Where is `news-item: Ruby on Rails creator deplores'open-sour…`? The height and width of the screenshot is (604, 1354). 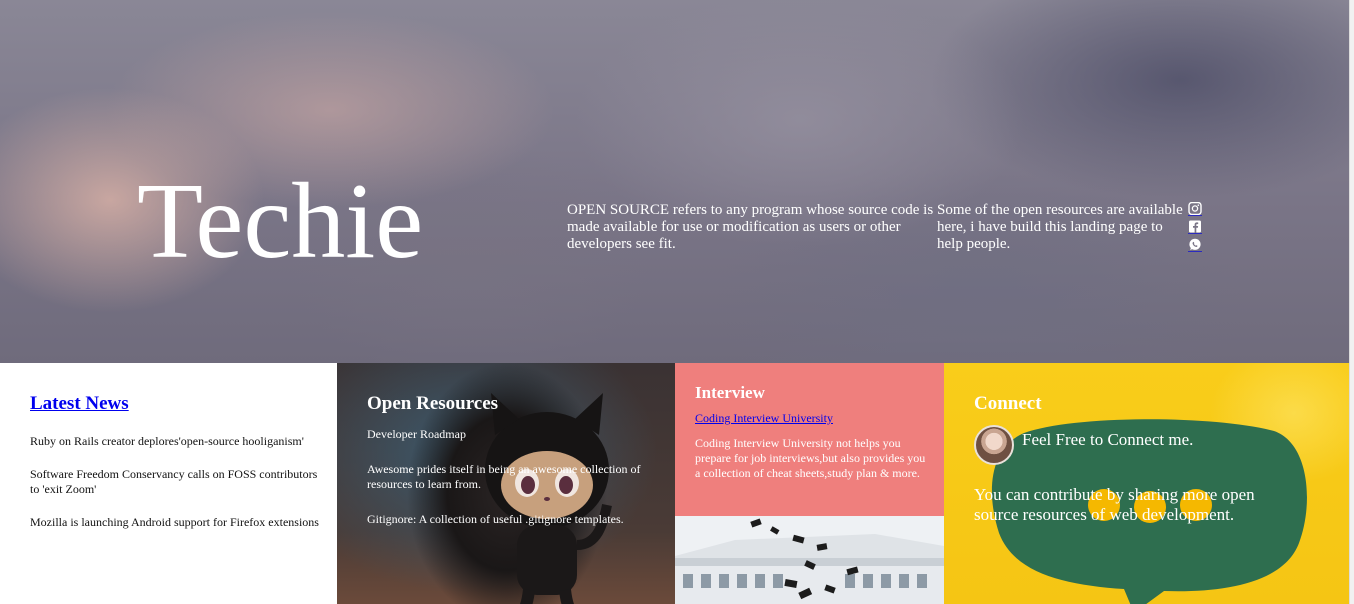 news-item: Ruby on Rails creator deplores'open-sour… is located at coordinates (167, 441).